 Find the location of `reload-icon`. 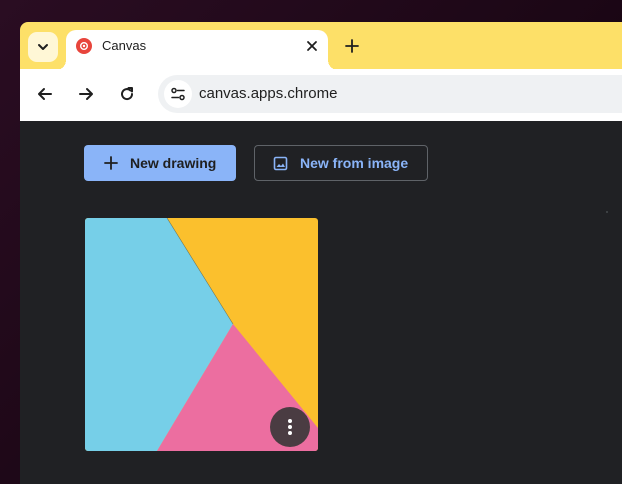

reload-icon is located at coordinates (127, 94).